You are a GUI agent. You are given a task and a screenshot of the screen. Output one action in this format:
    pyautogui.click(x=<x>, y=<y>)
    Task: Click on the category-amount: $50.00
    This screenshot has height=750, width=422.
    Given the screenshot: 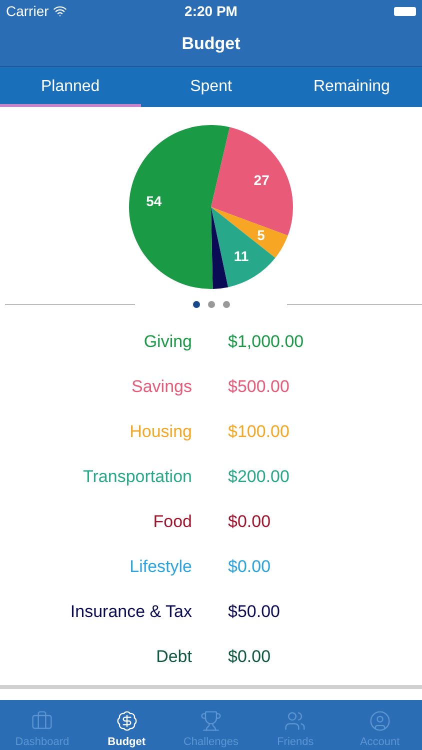 What is the action you would take?
    pyautogui.click(x=254, y=612)
    